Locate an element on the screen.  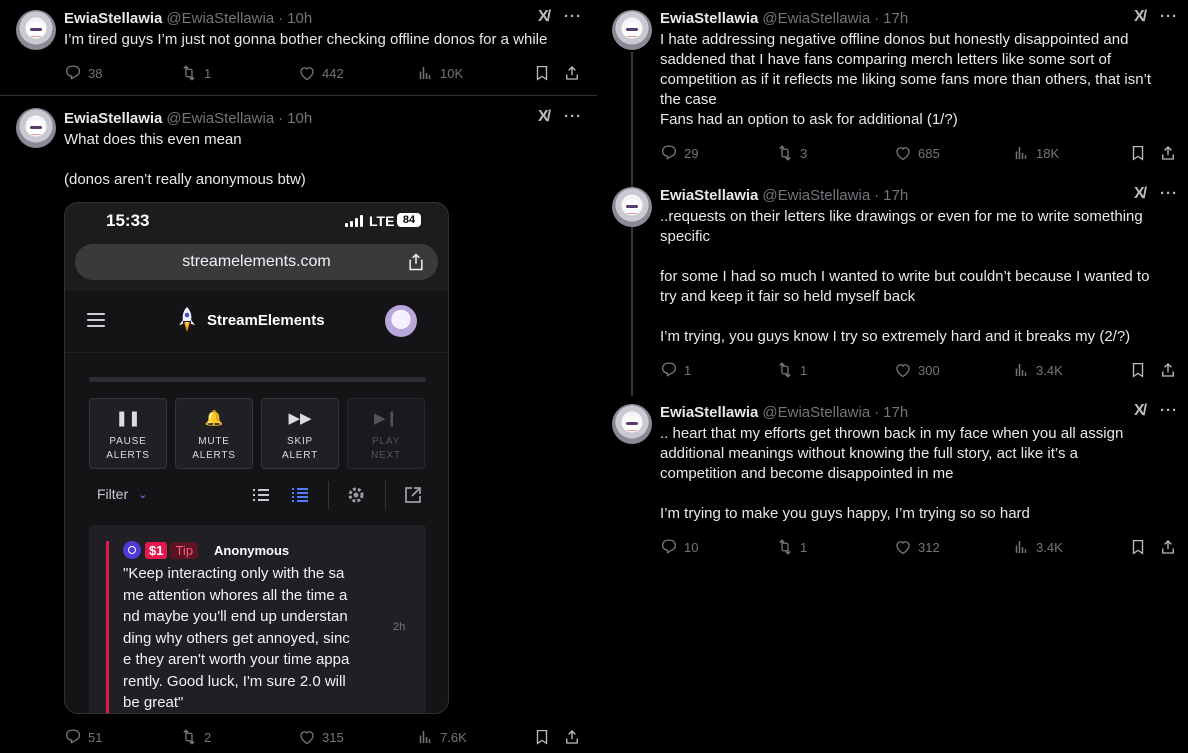
column-divider is located at coordinates (298, 95).